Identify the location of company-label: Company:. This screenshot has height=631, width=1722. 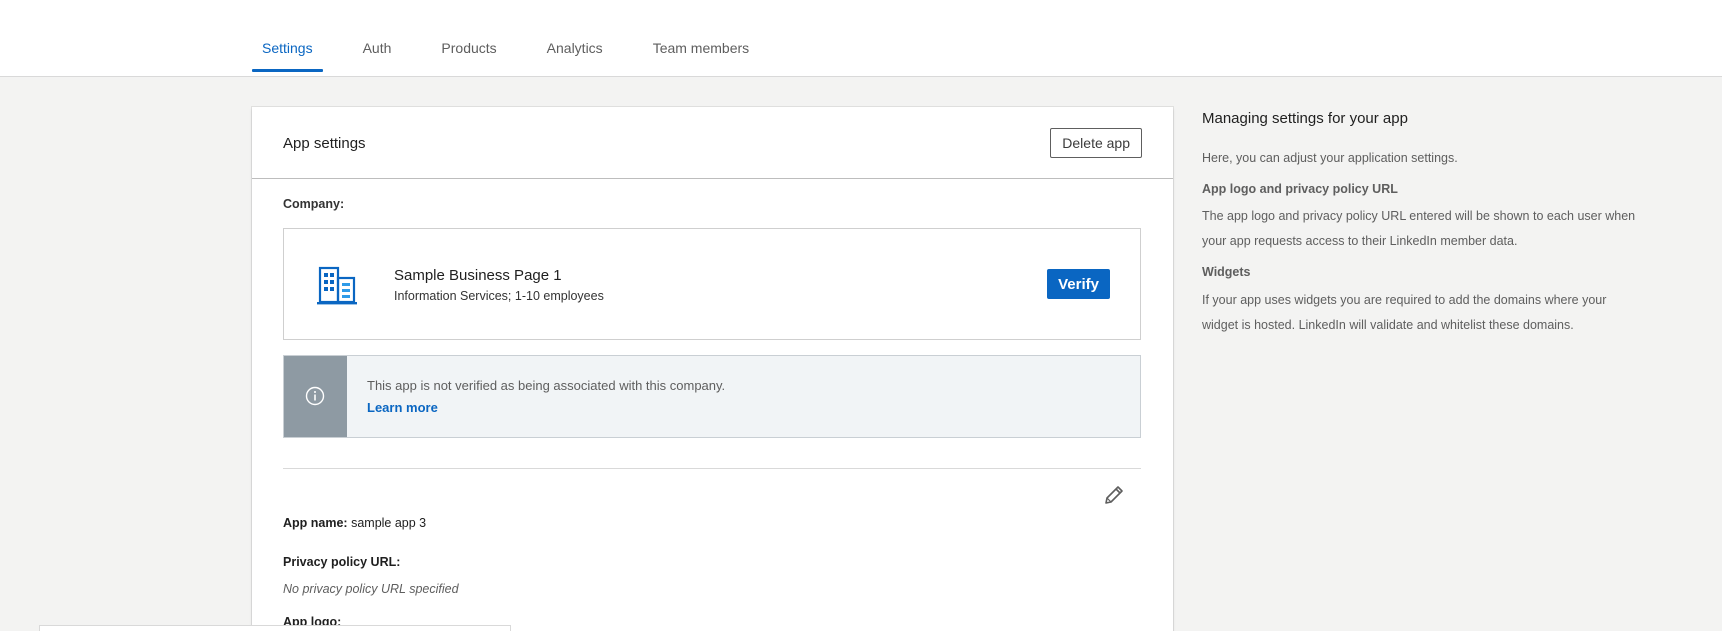
(314, 204).